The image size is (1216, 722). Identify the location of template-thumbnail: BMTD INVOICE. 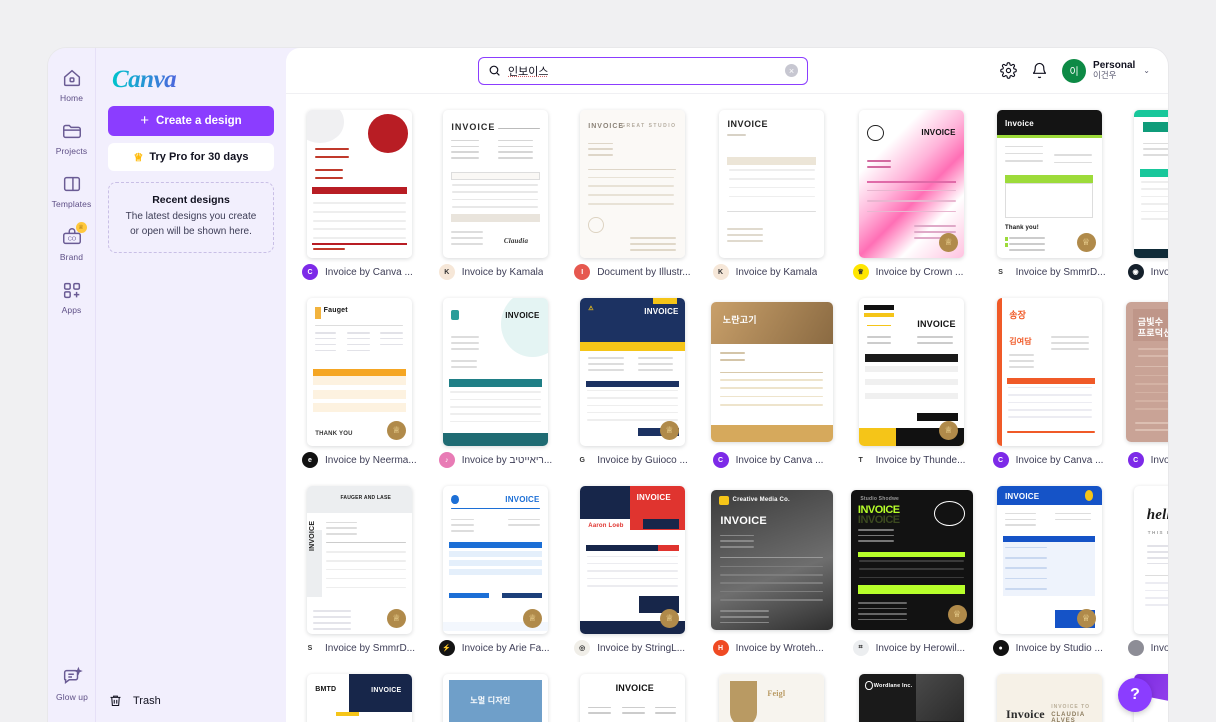
(359, 698).